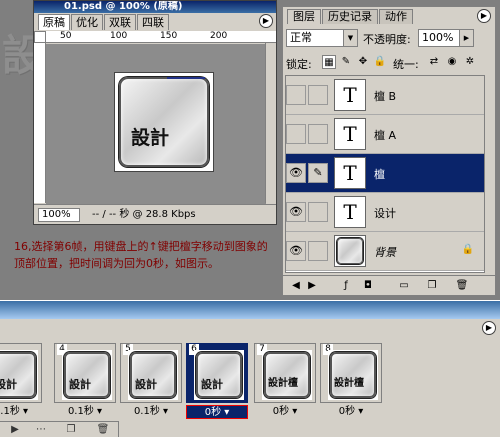  Describe the element at coordinates (41, 430) in the screenshot. I see `tween-icon: ⋯` at that location.